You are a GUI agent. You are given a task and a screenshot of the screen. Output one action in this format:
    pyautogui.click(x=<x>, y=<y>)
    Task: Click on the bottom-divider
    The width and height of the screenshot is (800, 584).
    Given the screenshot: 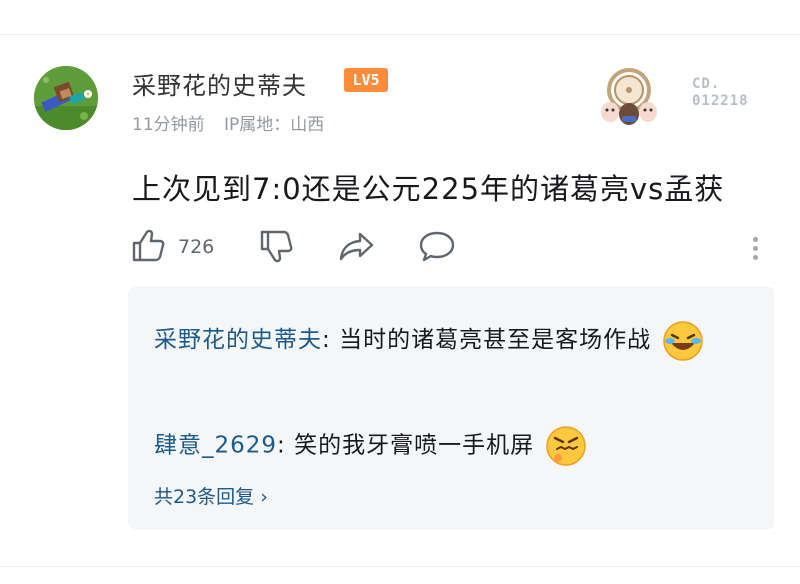 What is the action you would take?
    pyautogui.click(x=400, y=566)
    